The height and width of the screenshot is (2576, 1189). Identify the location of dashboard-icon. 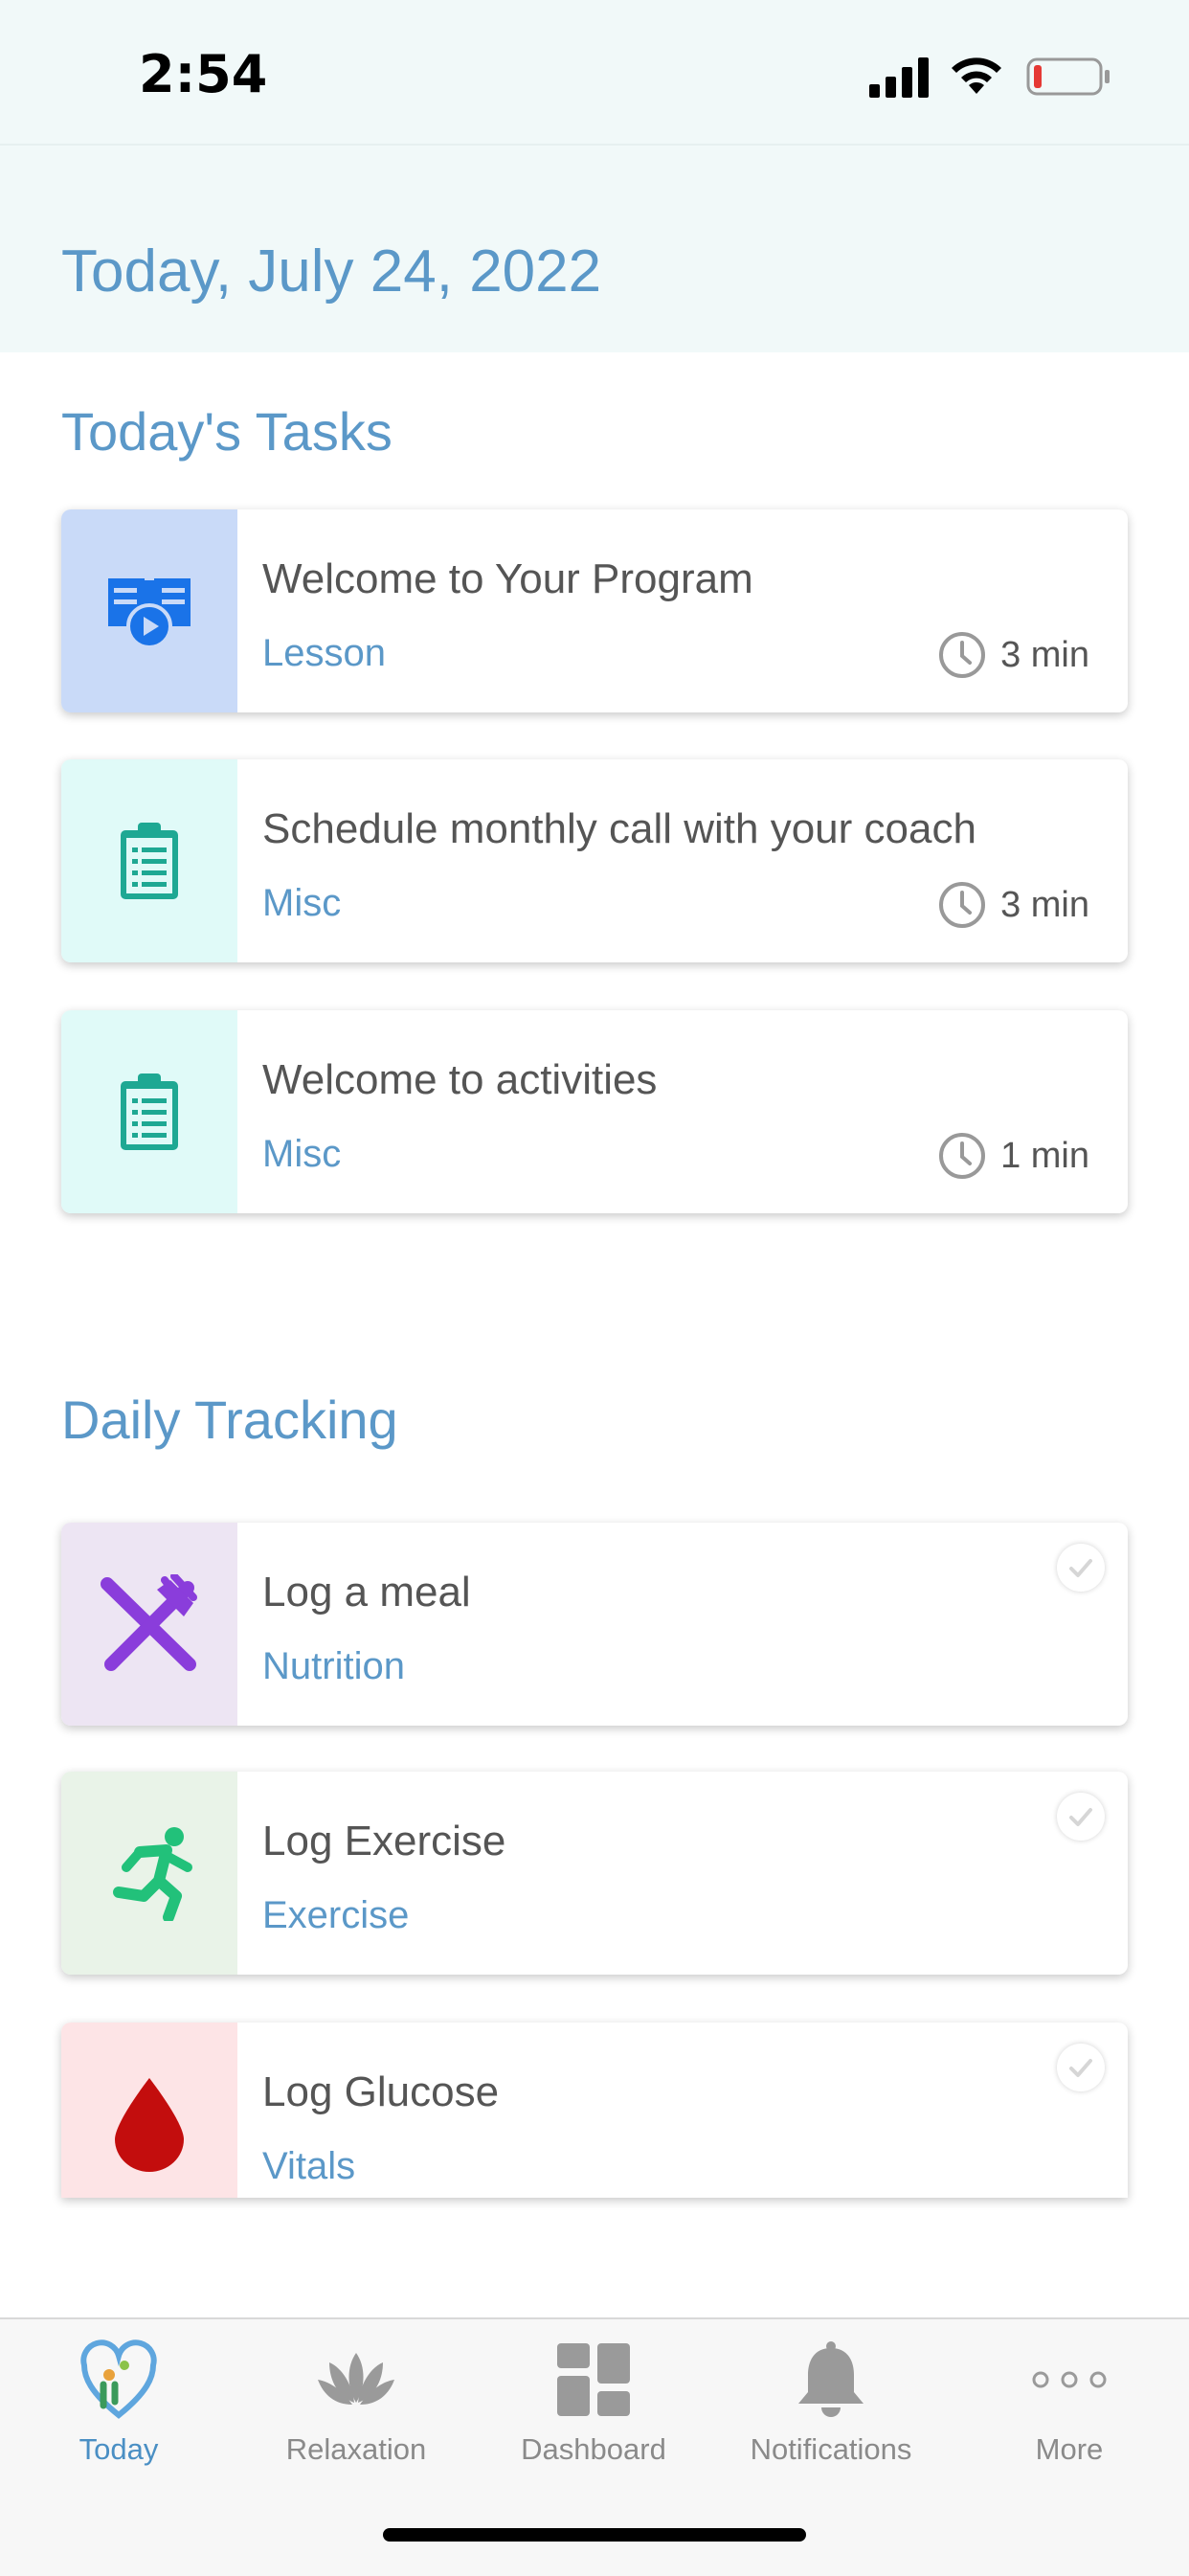
(593, 2379).